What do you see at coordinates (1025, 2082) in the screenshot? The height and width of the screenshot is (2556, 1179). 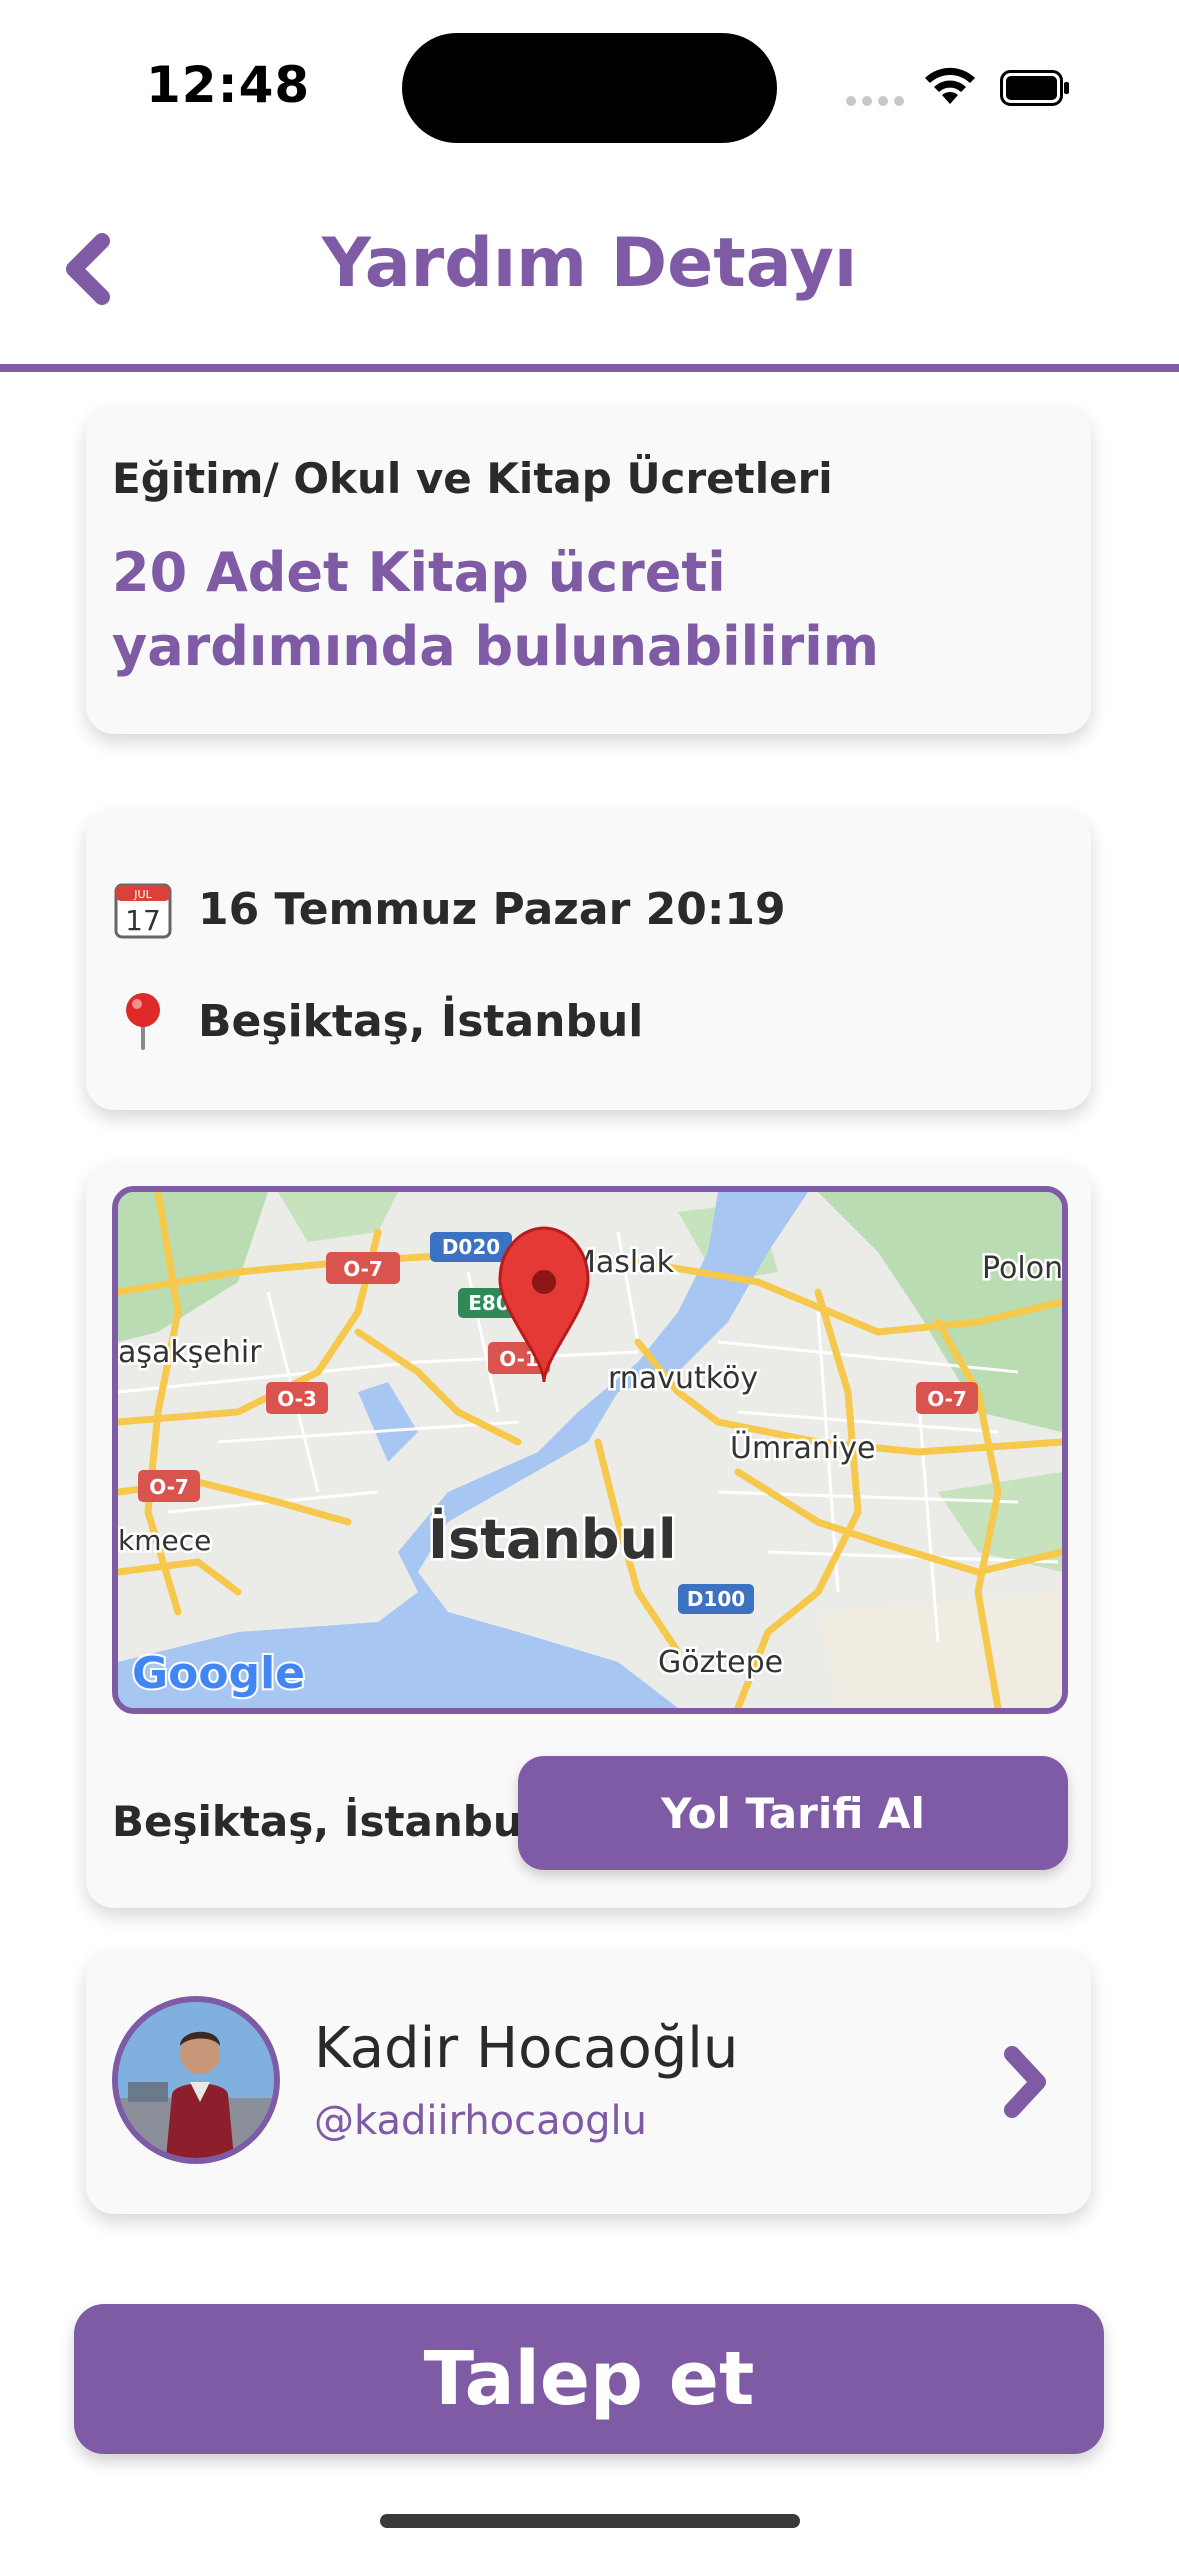 I see `chevron-right-icon` at bounding box center [1025, 2082].